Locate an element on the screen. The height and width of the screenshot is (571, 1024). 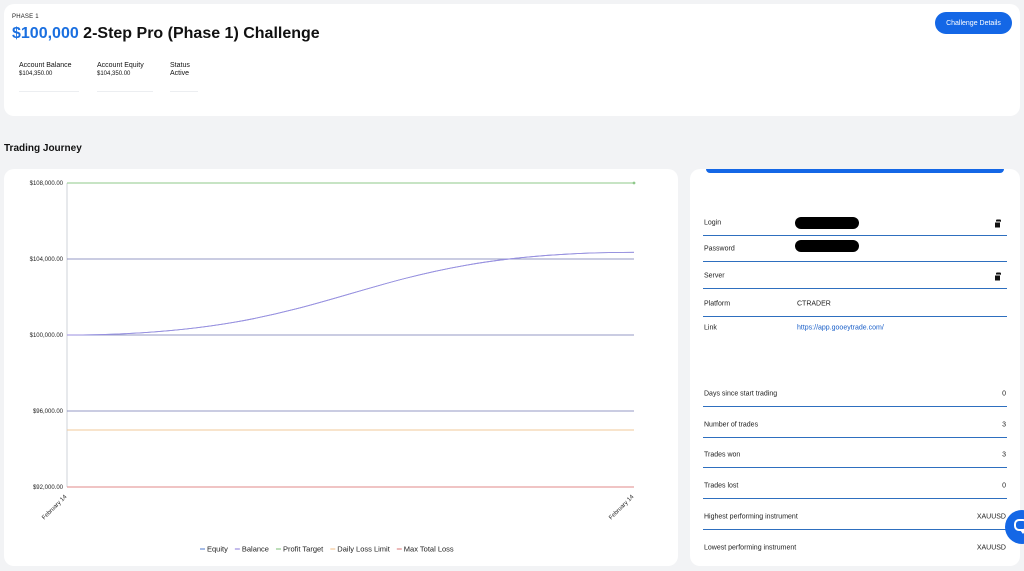
series-point is located at coordinates (634, 183).